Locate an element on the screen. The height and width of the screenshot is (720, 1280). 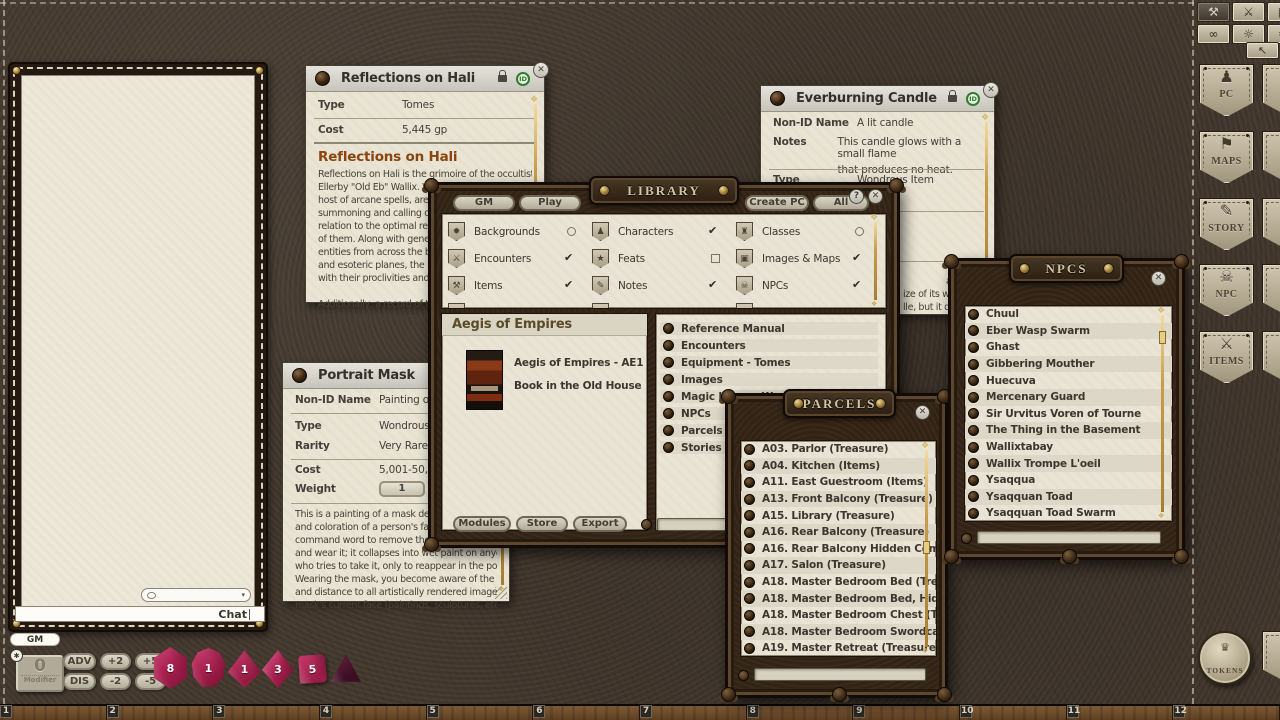
create-pc-button: Create PC is located at coordinates (777, 203).